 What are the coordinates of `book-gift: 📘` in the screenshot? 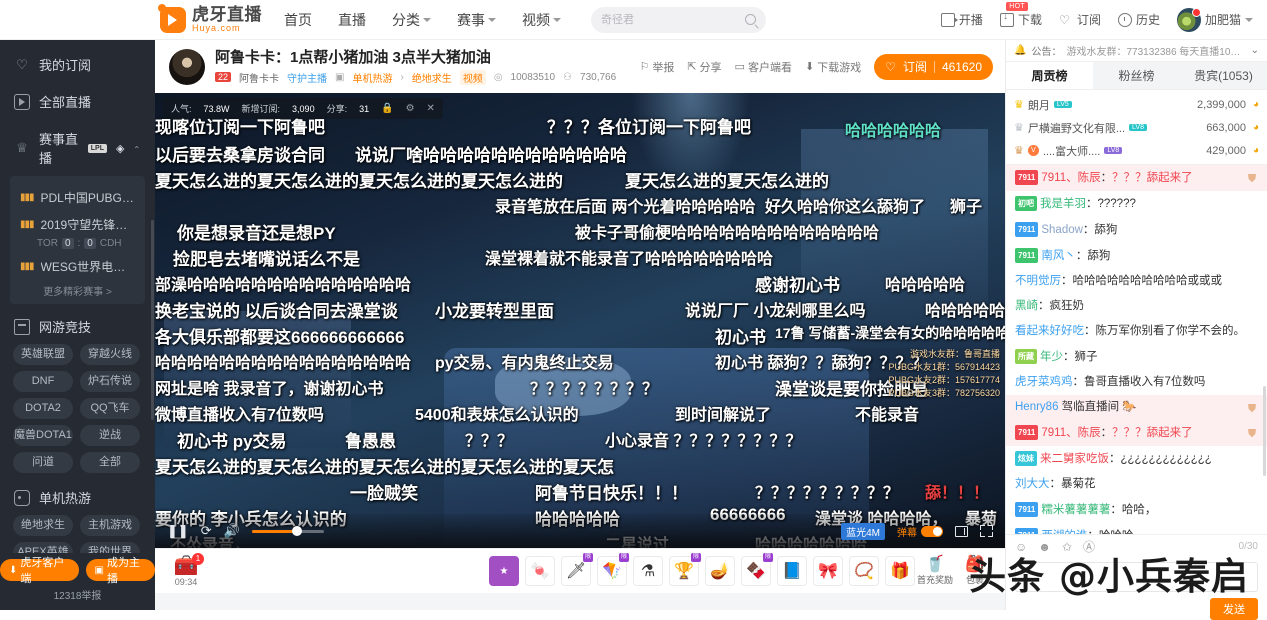 It's located at (792, 571).